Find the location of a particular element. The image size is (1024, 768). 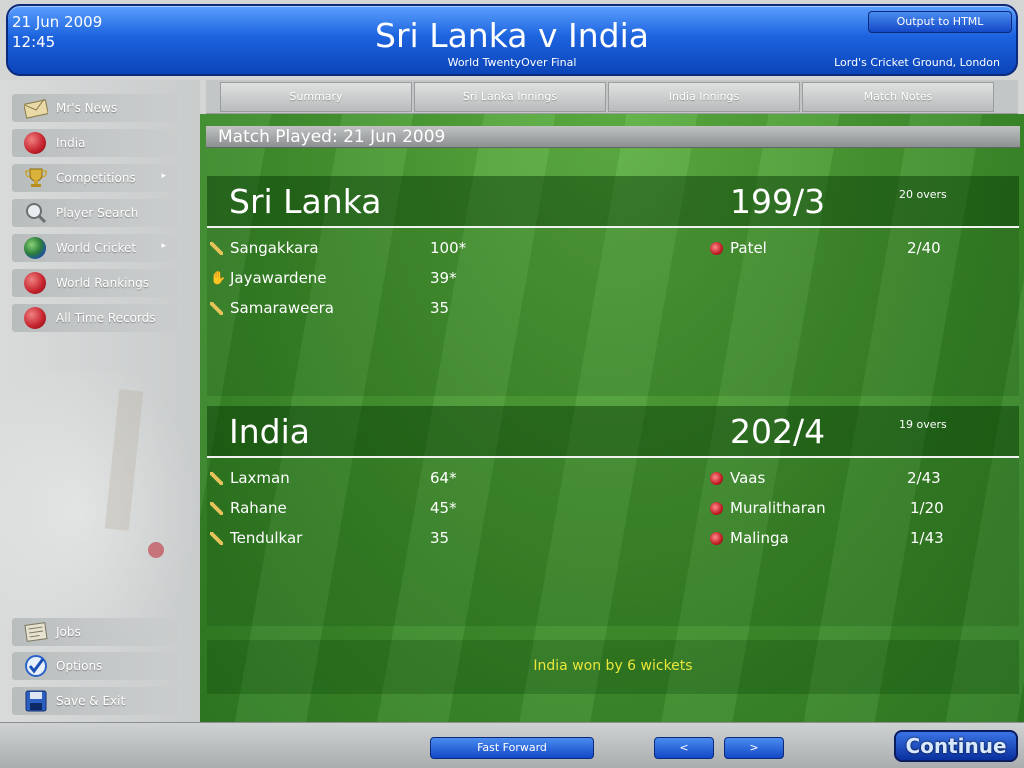

sidebar-item-label: World Rankings is located at coordinates (102, 283).